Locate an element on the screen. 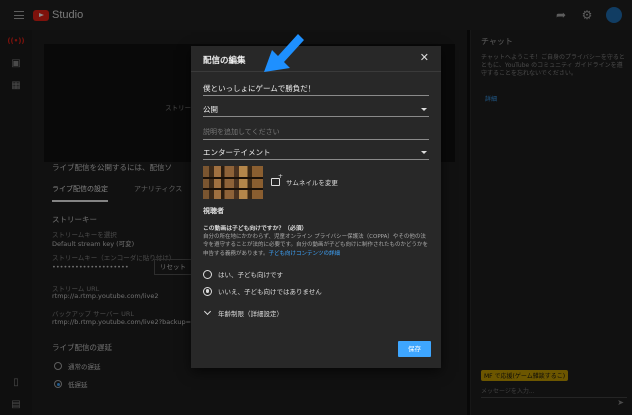 The image size is (632, 415). thumbnail-image is located at coordinates (233, 182).